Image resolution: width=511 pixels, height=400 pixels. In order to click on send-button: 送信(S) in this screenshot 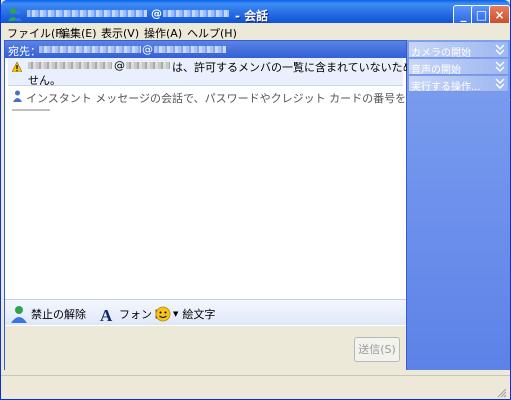, I will do `click(377, 349)`.